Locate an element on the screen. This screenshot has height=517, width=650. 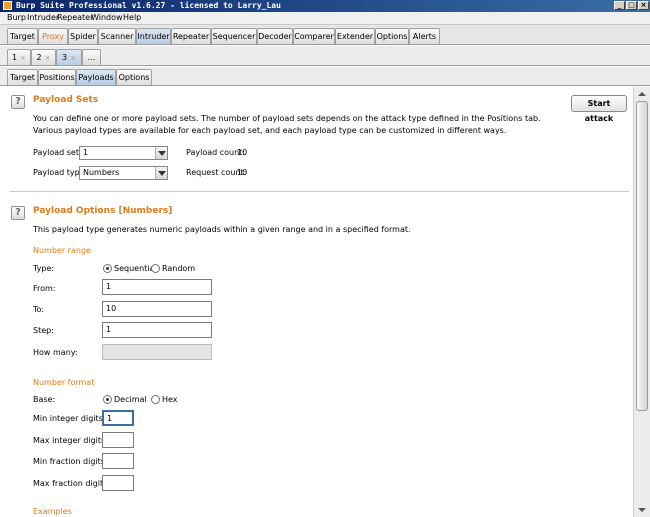
number-range-heading: Number range is located at coordinates (62, 250).